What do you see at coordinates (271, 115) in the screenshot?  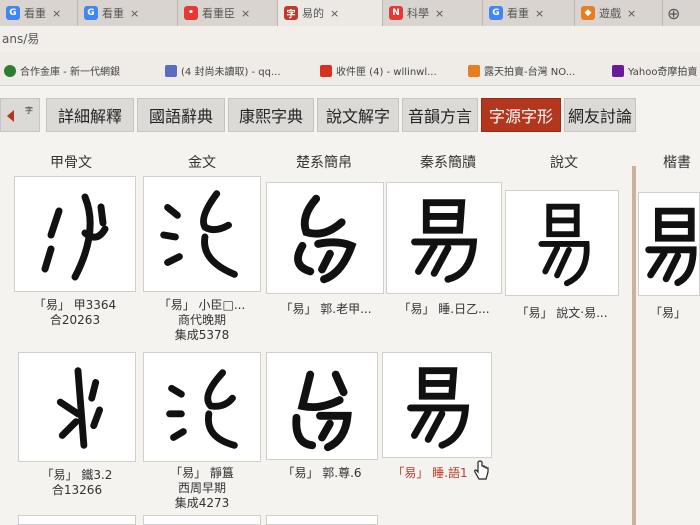 I see `tab-kangxi-dictionary: 康熙字典` at bounding box center [271, 115].